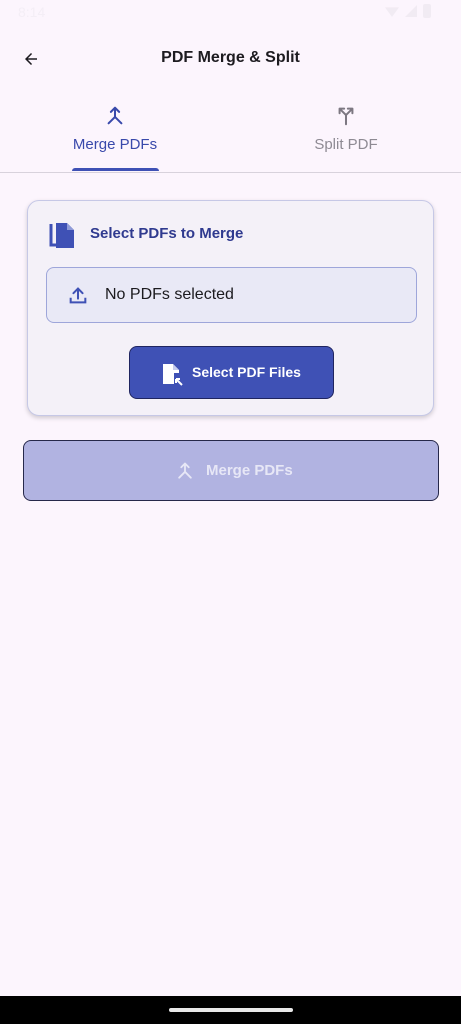 The image size is (461, 1024). I want to click on selected-files-box: No PDFs selected, so click(231, 295).